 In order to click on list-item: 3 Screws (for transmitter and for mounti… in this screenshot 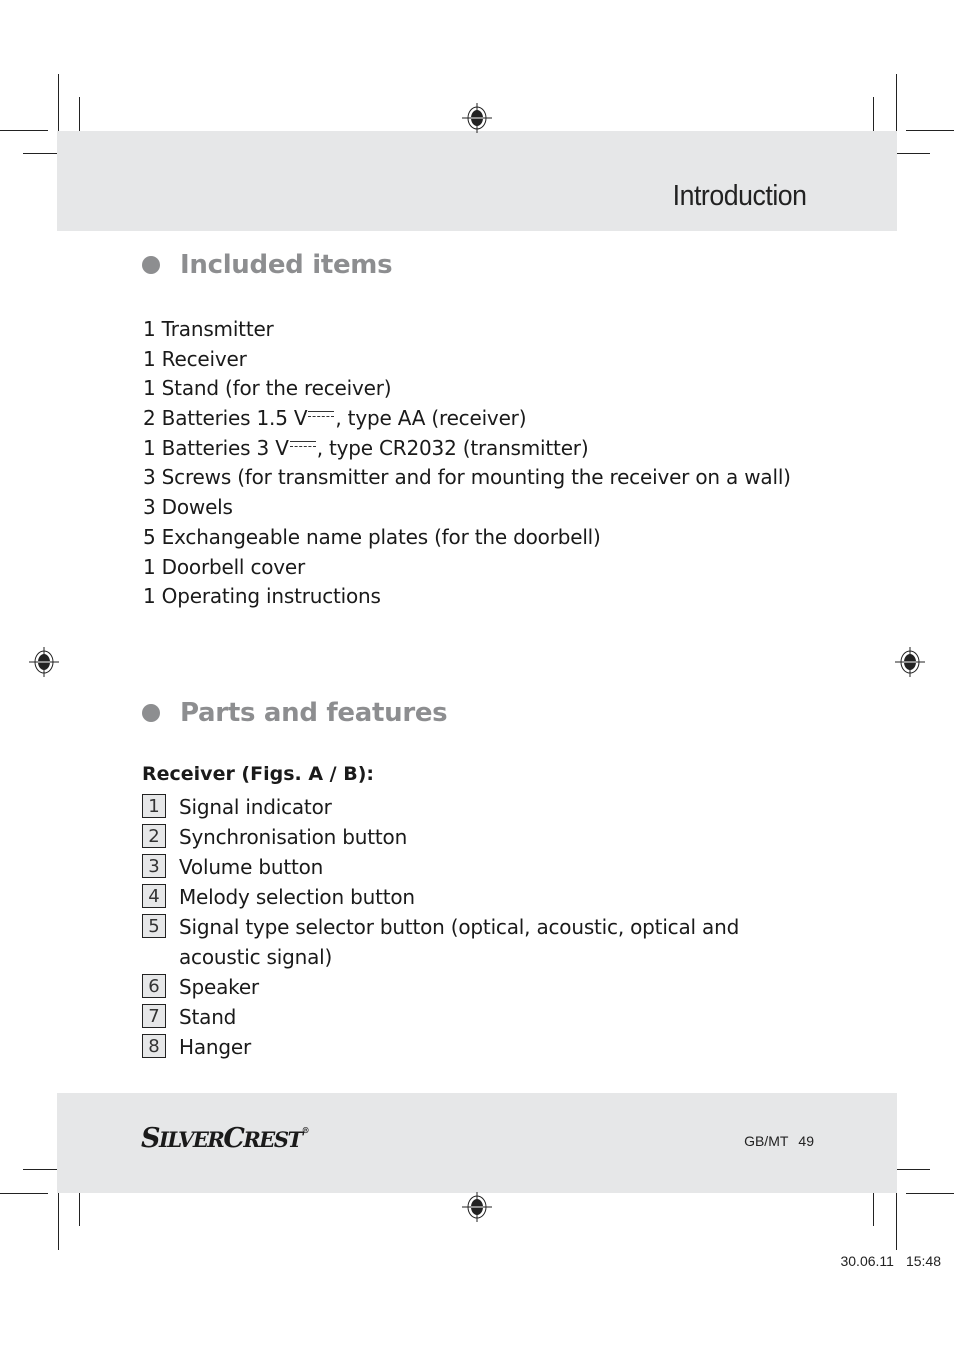, I will do `click(467, 477)`.